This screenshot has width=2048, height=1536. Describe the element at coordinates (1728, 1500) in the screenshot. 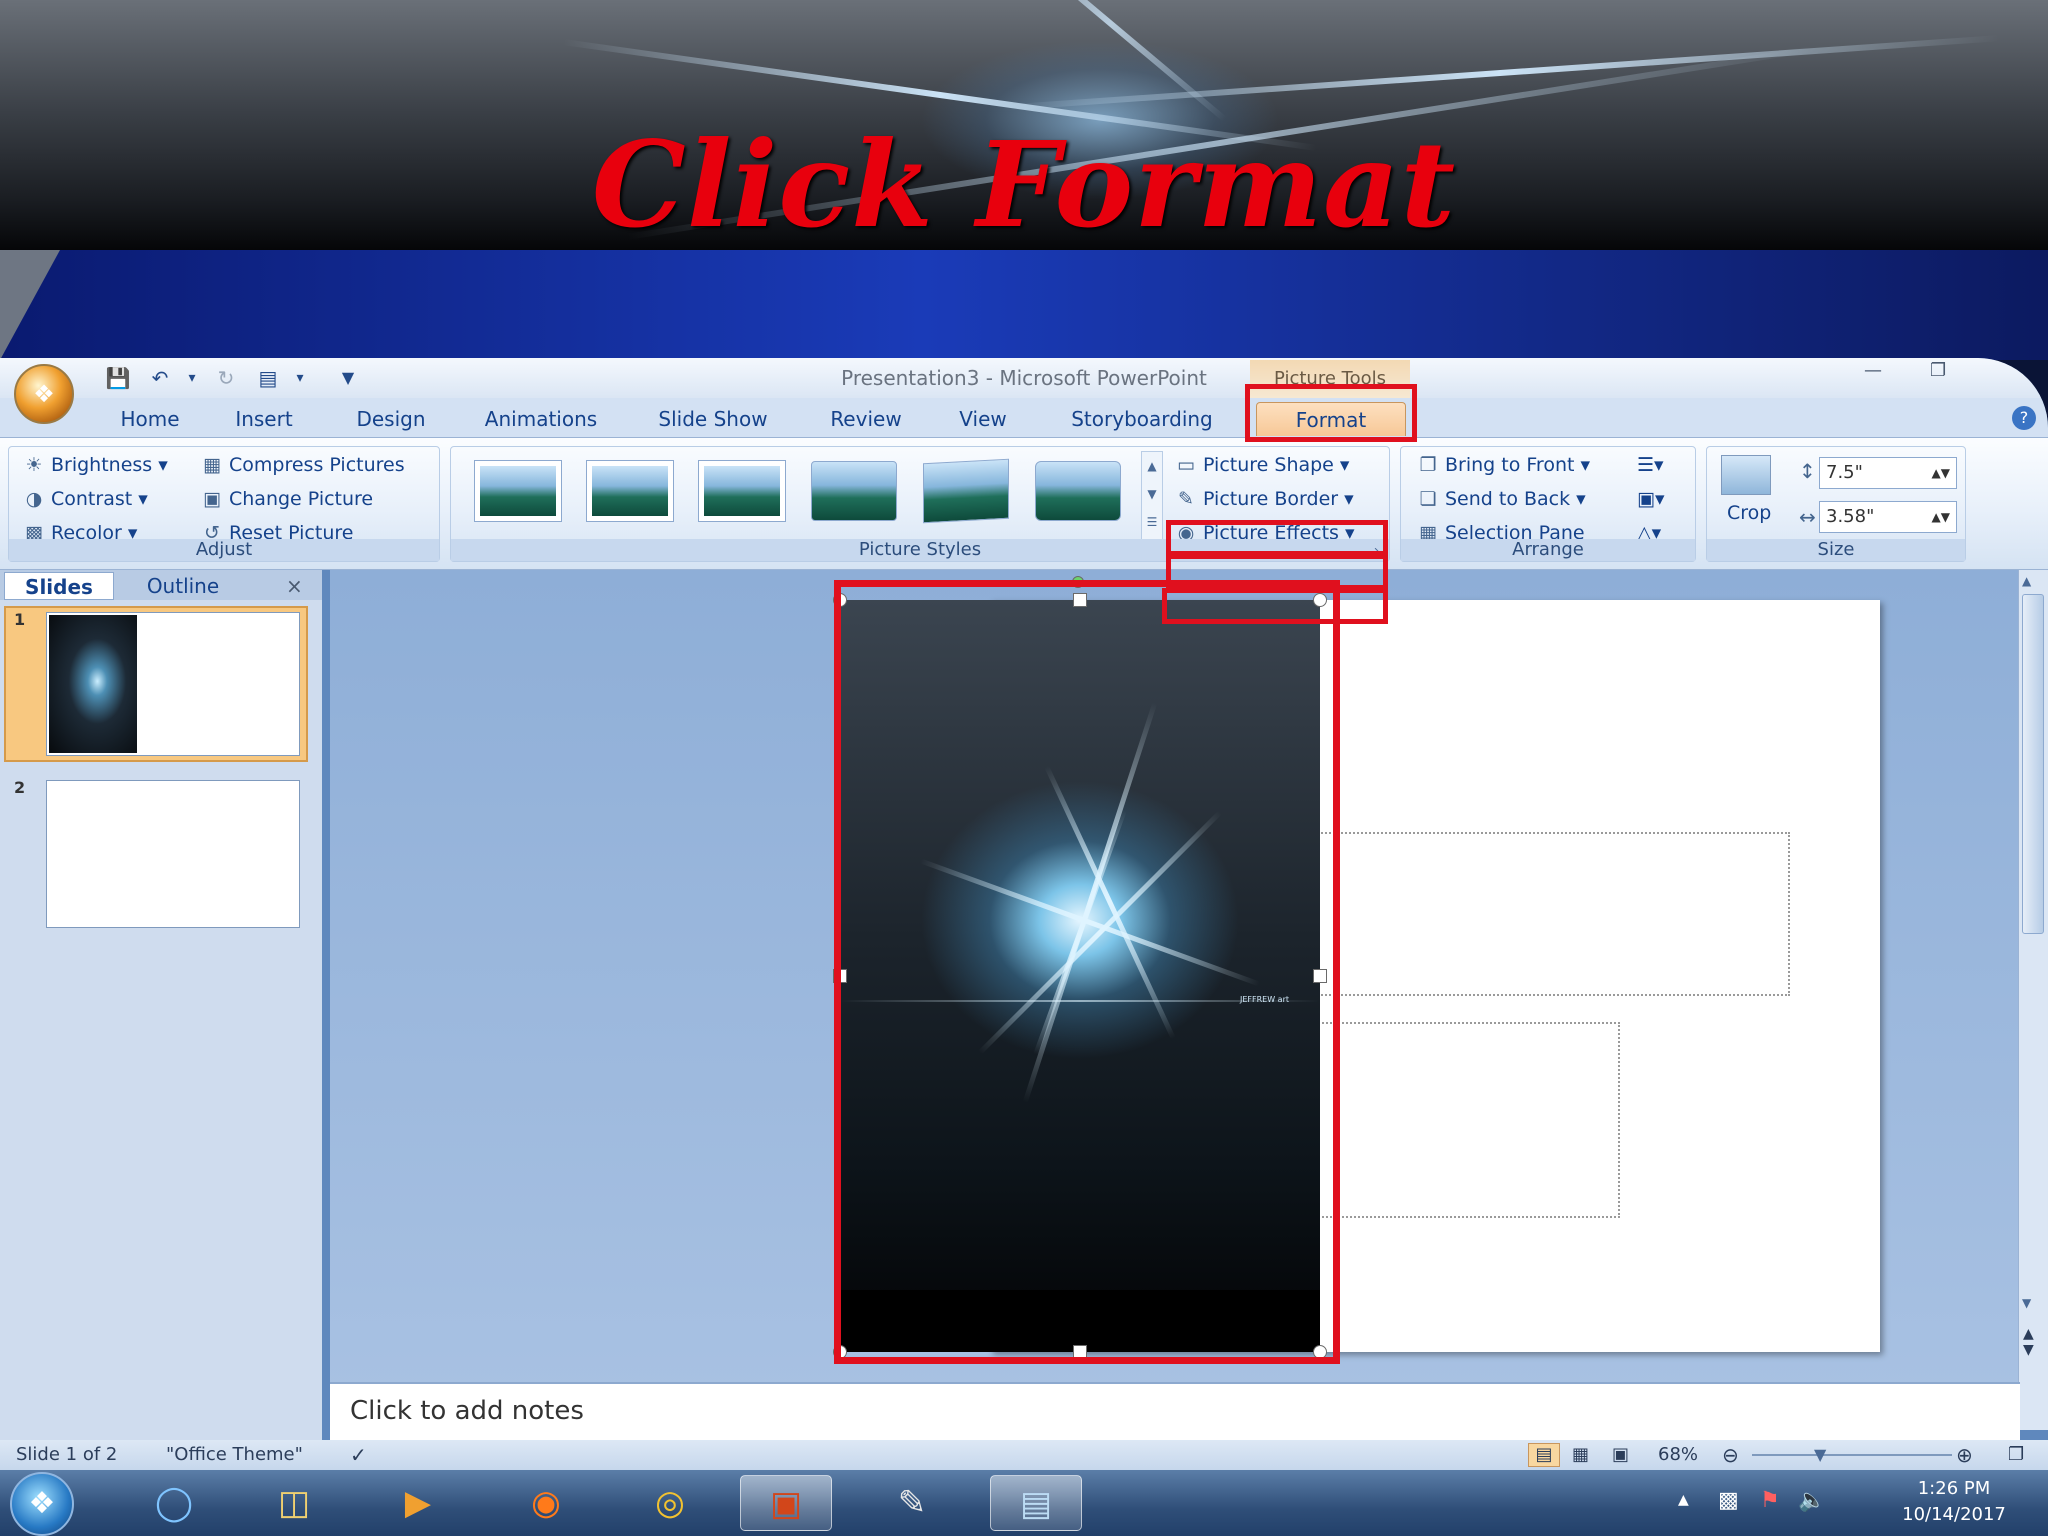

I see `network-icon: ▩` at that location.